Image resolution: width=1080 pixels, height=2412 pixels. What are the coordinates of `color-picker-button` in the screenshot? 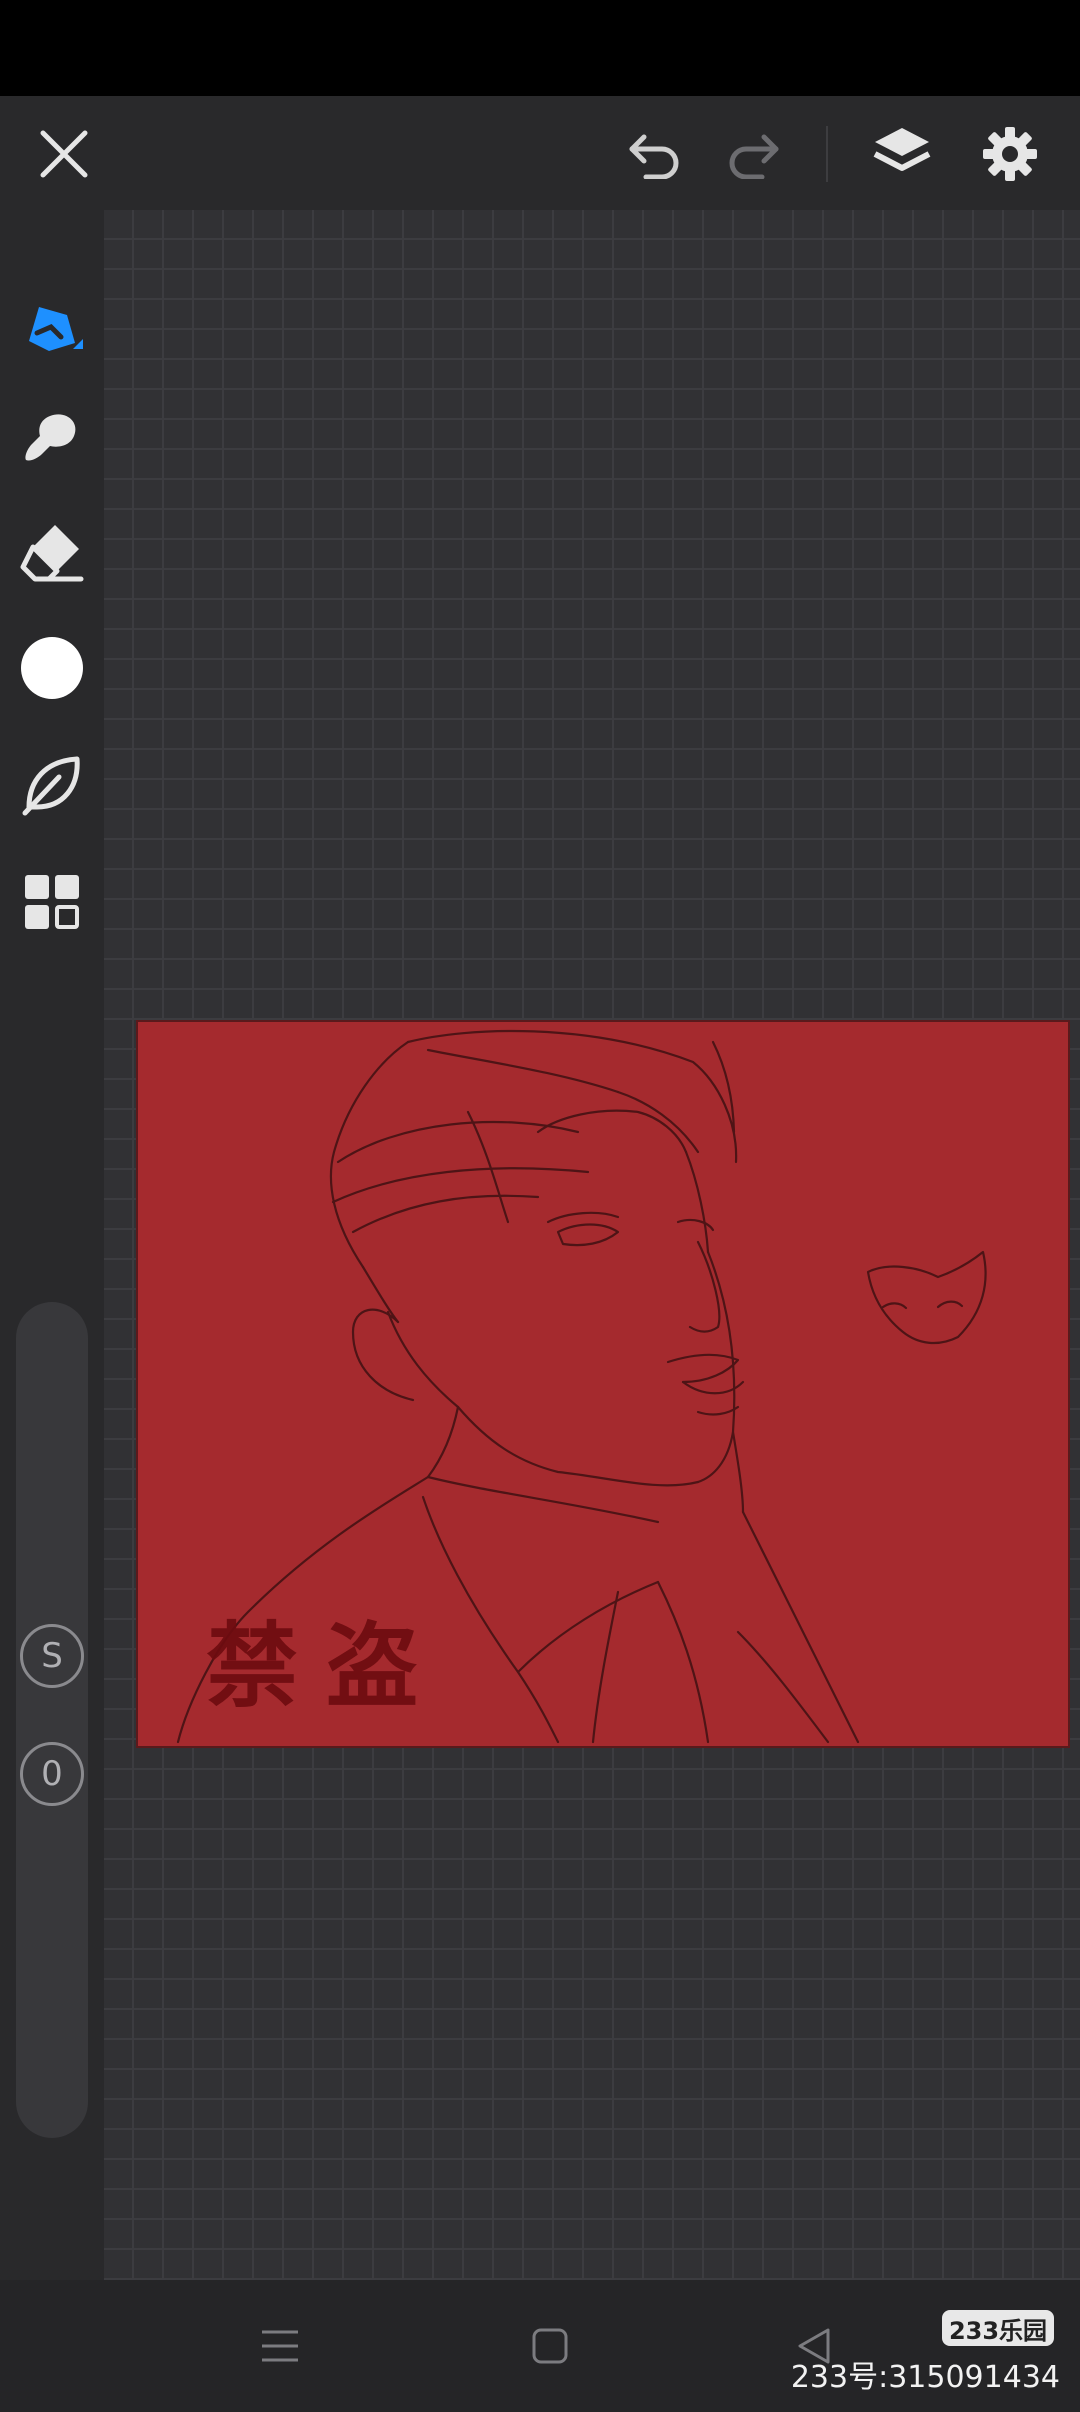 It's located at (52, 668).